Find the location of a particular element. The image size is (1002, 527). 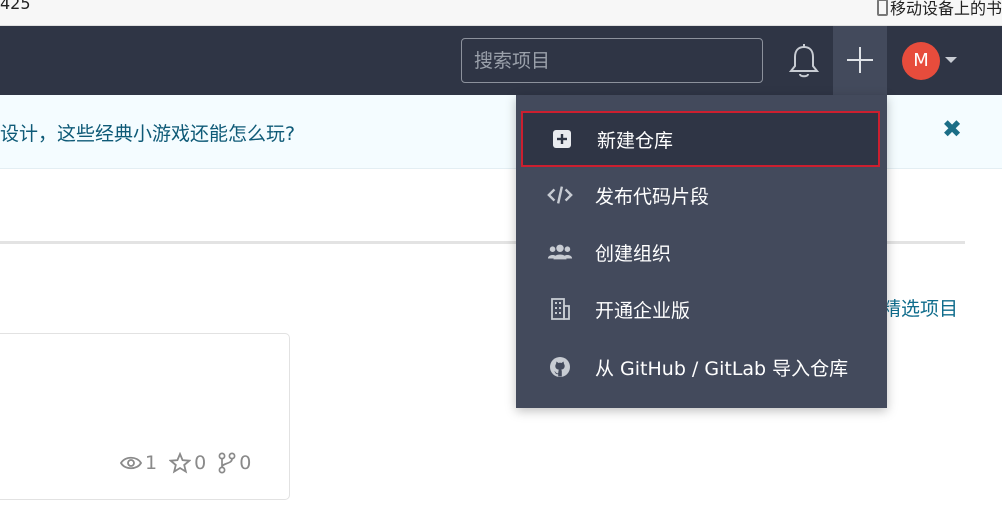

star-stat: 0 is located at coordinates (187, 463).